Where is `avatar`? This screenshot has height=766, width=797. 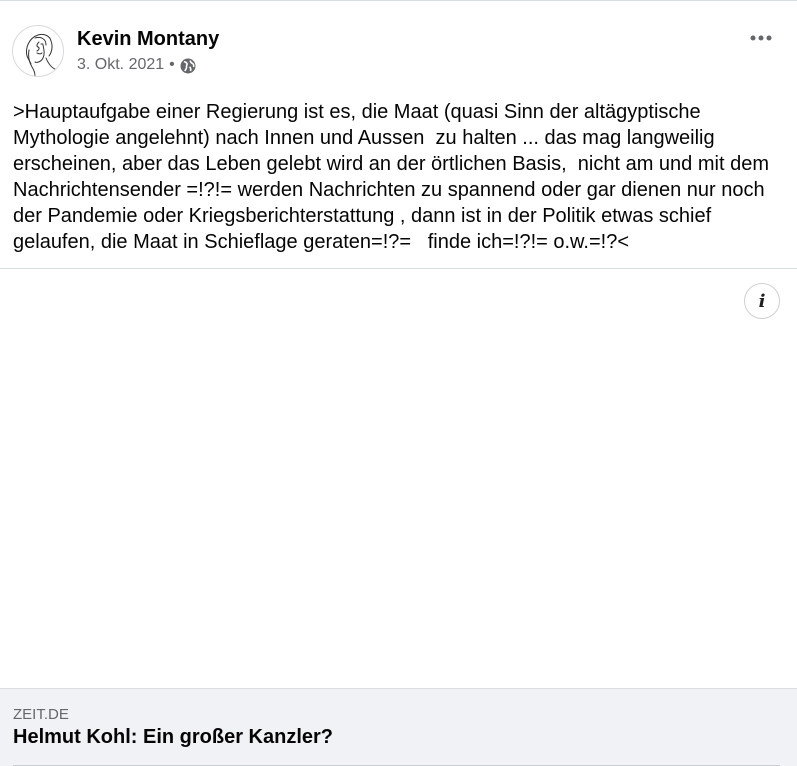 avatar is located at coordinates (38, 51).